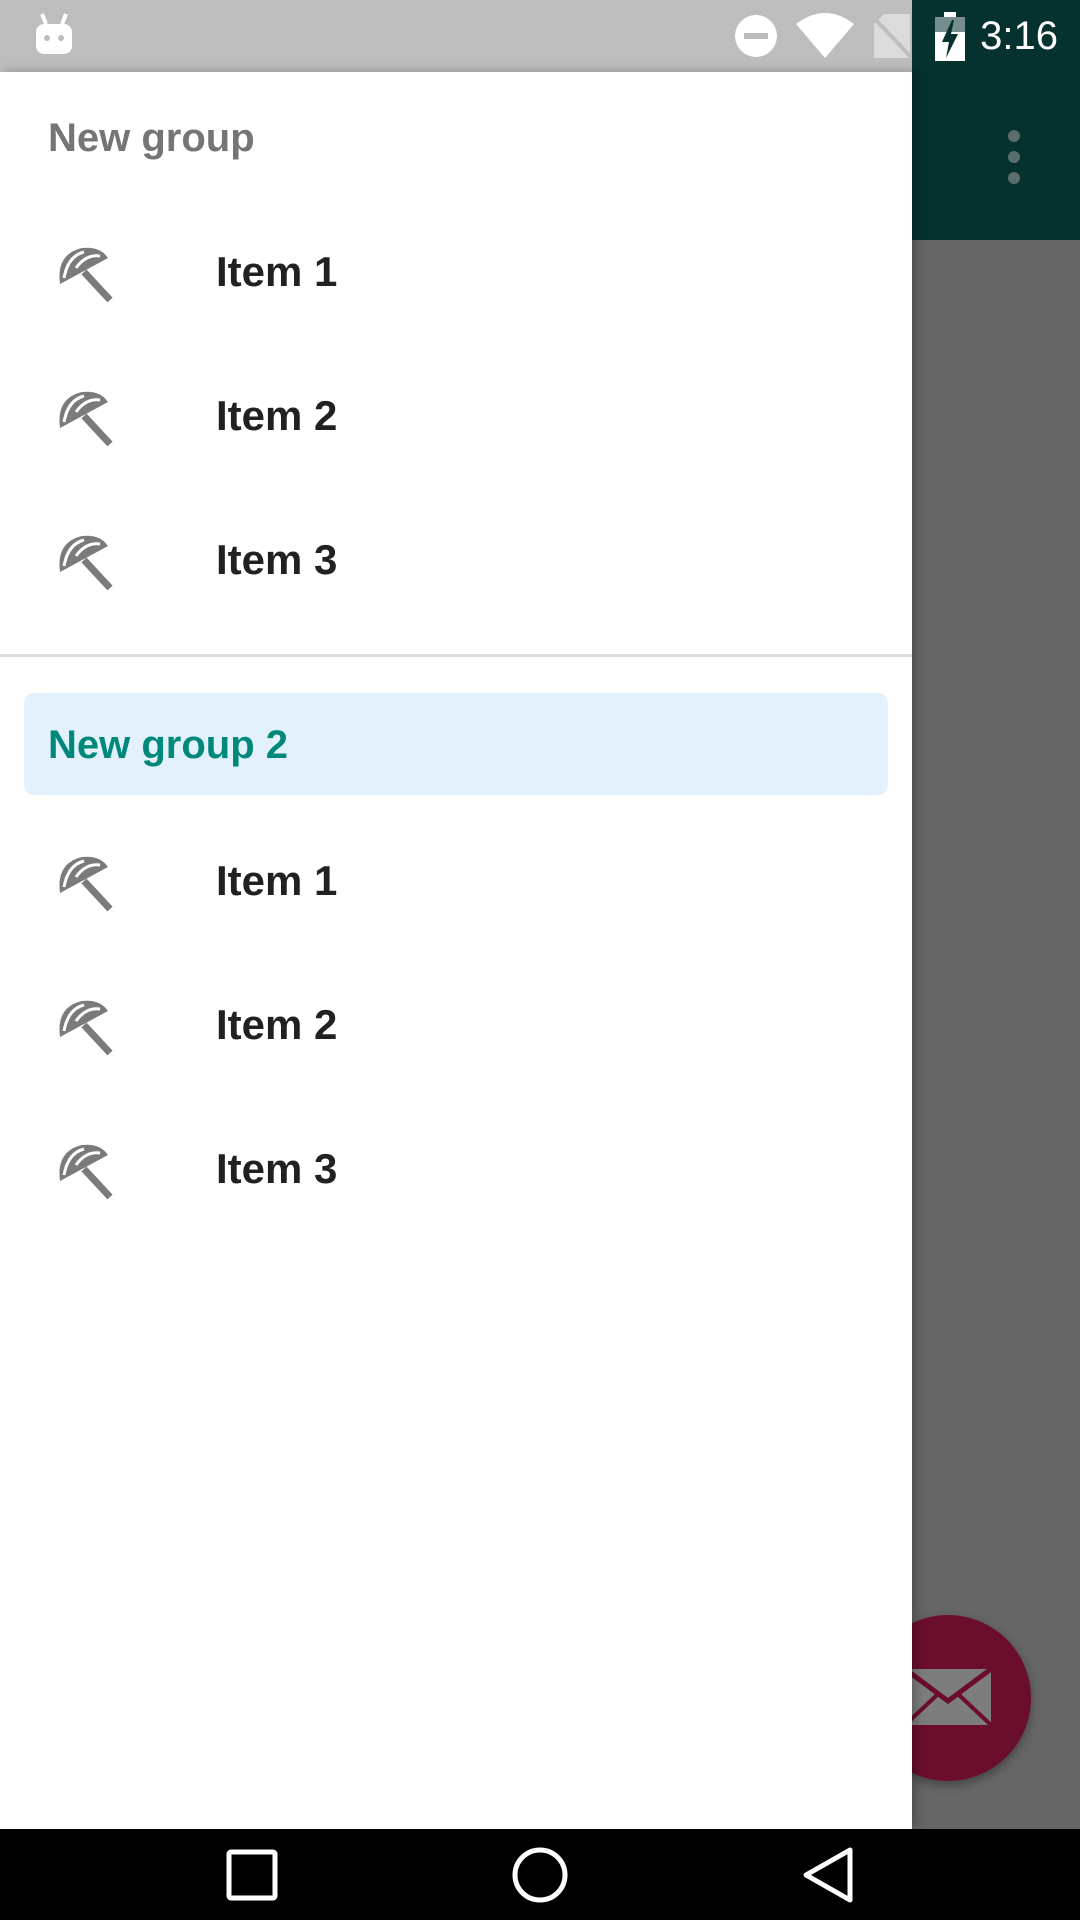  I want to click on more-vert-icon, so click(1014, 157).